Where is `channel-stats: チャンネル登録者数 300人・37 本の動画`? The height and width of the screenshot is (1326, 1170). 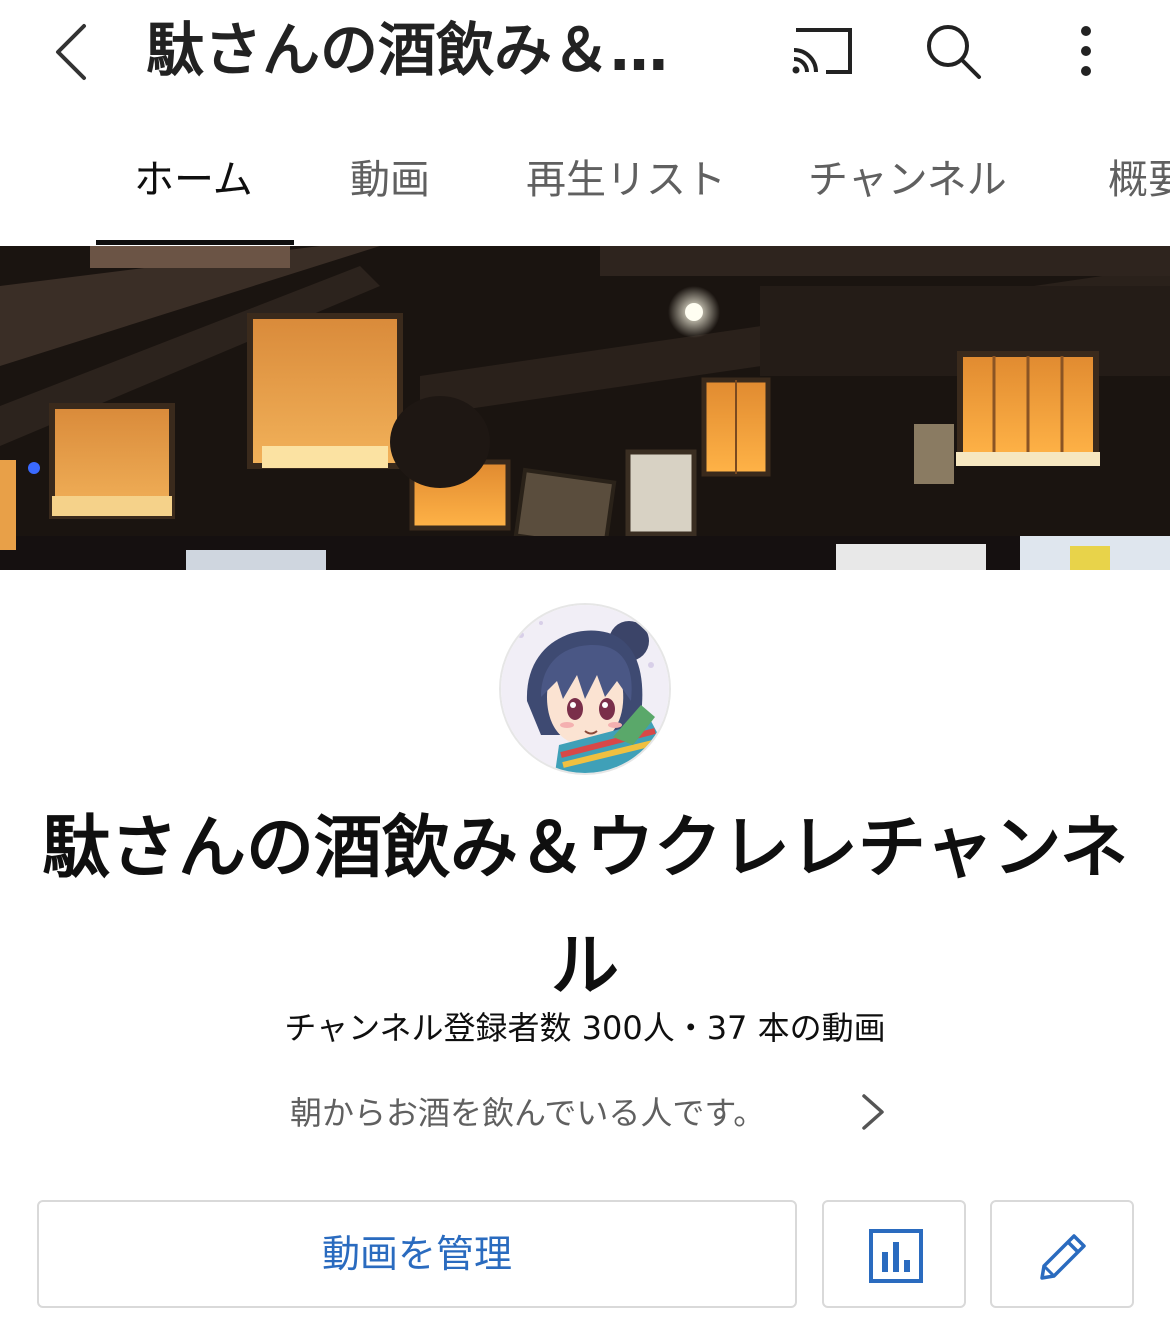 channel-stats: チャンネル登録者数 300人・37 本の動画 is located at coordinates (585, 1028).